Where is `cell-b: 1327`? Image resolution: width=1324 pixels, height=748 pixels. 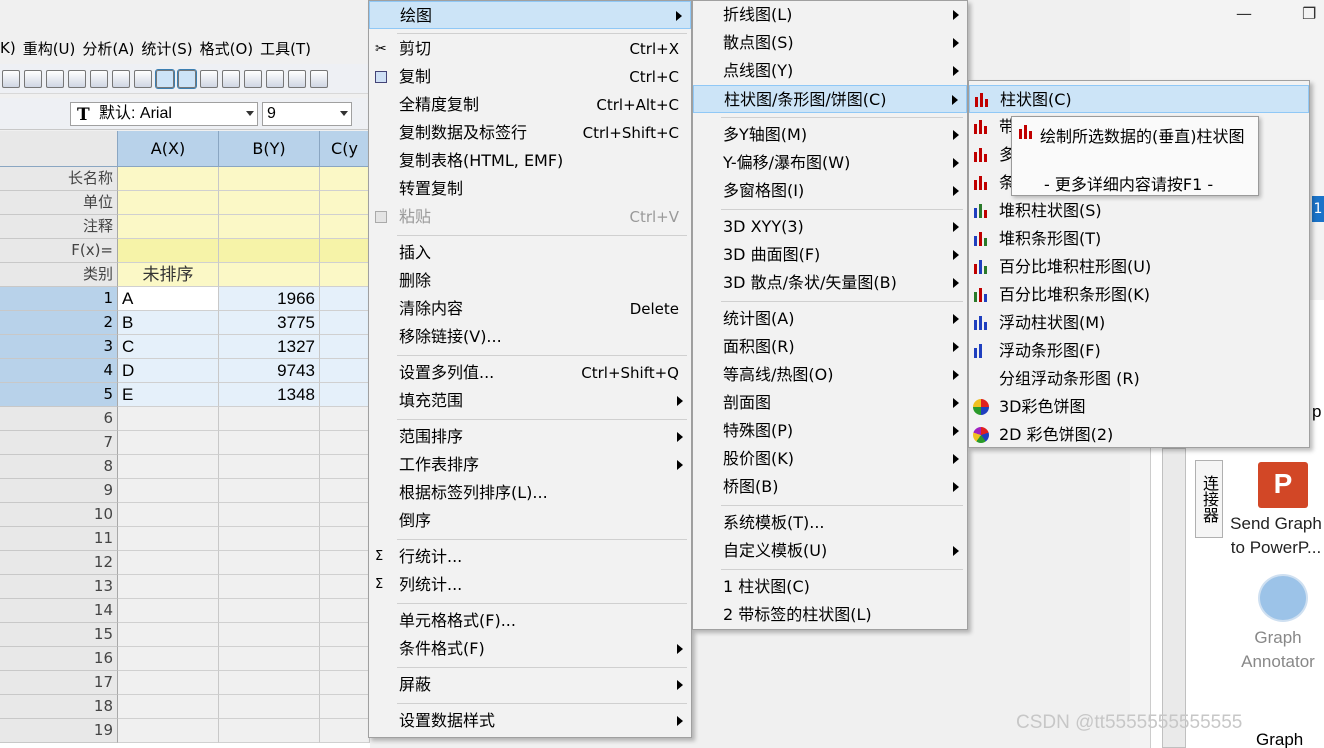
cell-b: 1327 is located at coordinates (269, 347).